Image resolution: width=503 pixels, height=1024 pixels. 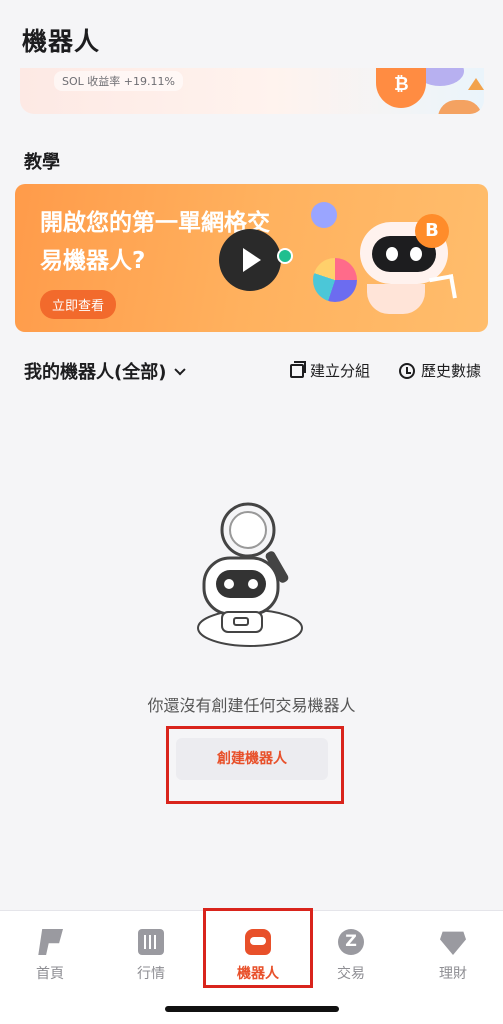 What do you see at coordinates (252, 91) in the screenshot?
I see `promo-banner: SOL 收益率 +19.11% ₿` at bounding box center [252, 91].